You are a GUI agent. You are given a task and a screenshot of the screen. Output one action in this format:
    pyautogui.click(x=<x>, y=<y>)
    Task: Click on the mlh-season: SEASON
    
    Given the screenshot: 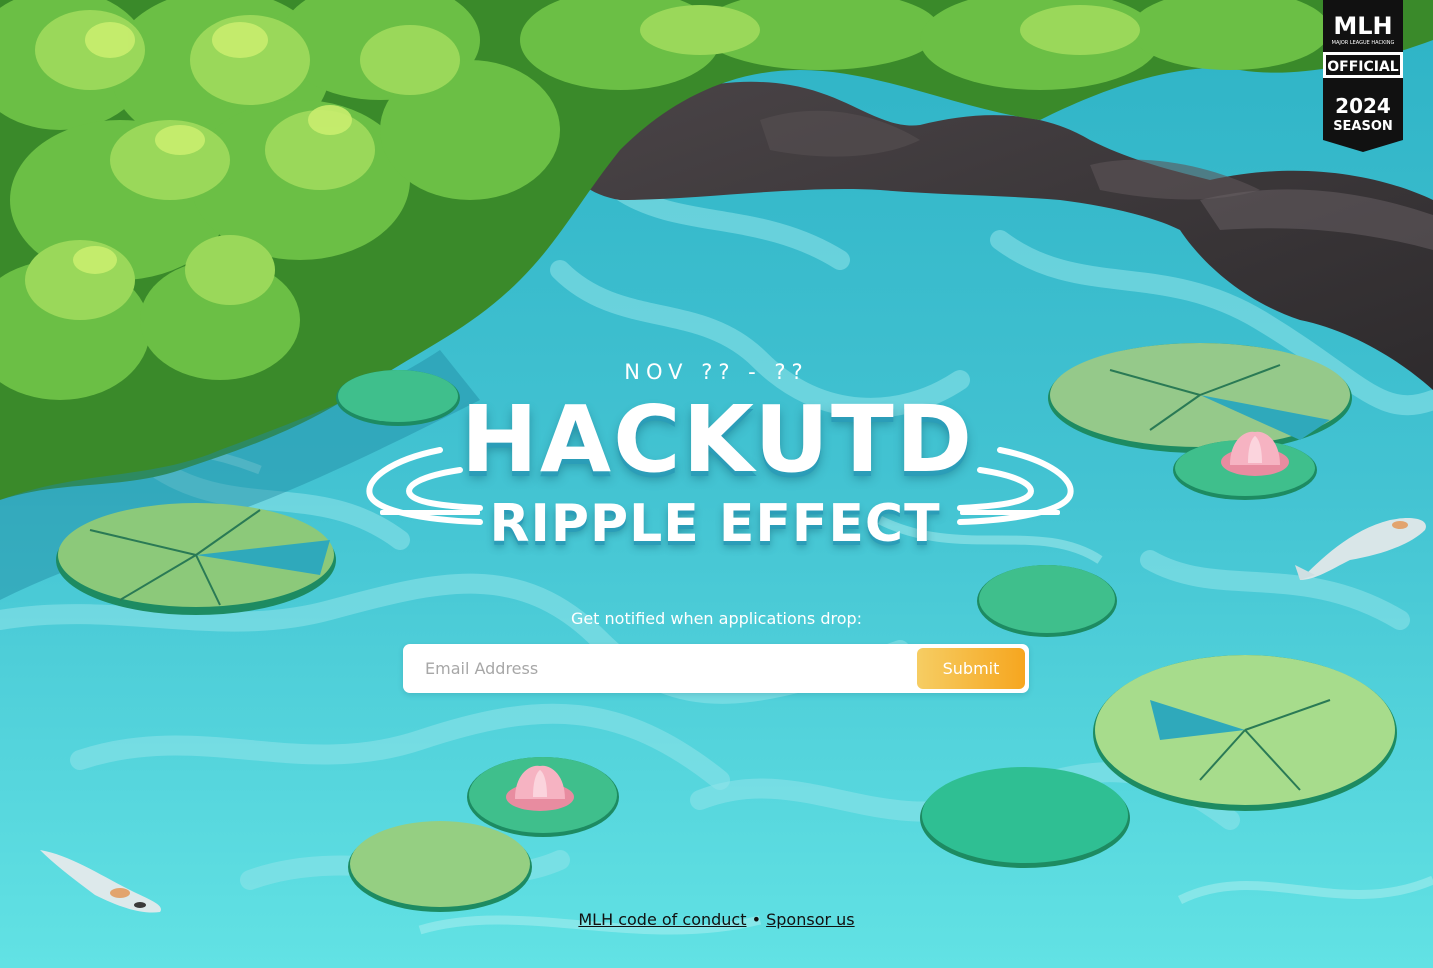 What is the action you would take?
    pyautogui.click(x=1363, y=126)
    